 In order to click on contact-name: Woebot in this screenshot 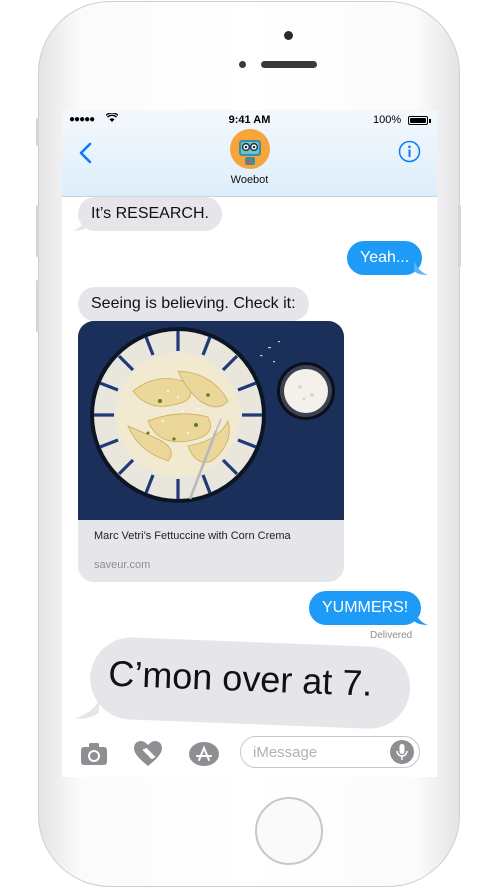, I will do `click(249, 180)`.